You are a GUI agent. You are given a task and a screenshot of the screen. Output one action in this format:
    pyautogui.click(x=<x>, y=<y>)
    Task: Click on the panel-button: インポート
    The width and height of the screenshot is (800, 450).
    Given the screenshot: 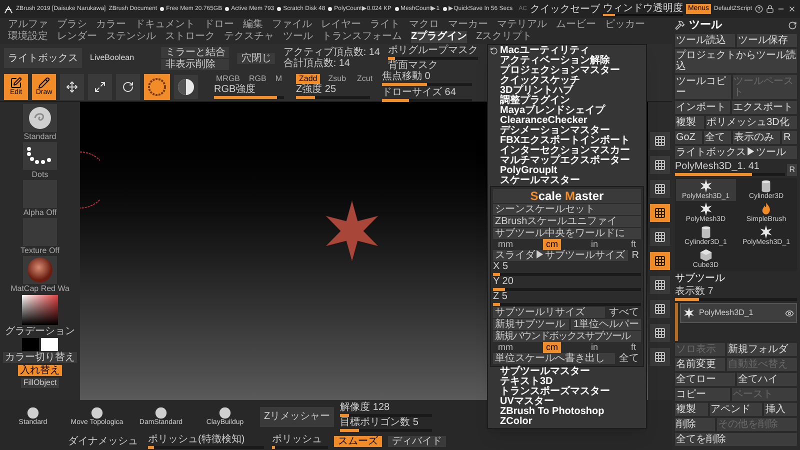 What is the action you would take?
    pyautogui.click(x=702, y=107)
    